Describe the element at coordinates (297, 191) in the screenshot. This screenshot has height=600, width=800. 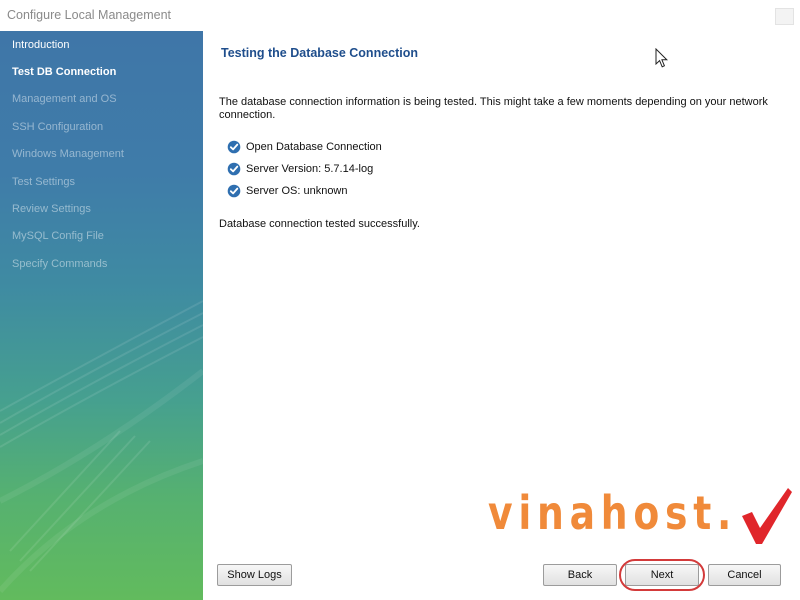
I see `check-label: Server OS: unknown` at that location.